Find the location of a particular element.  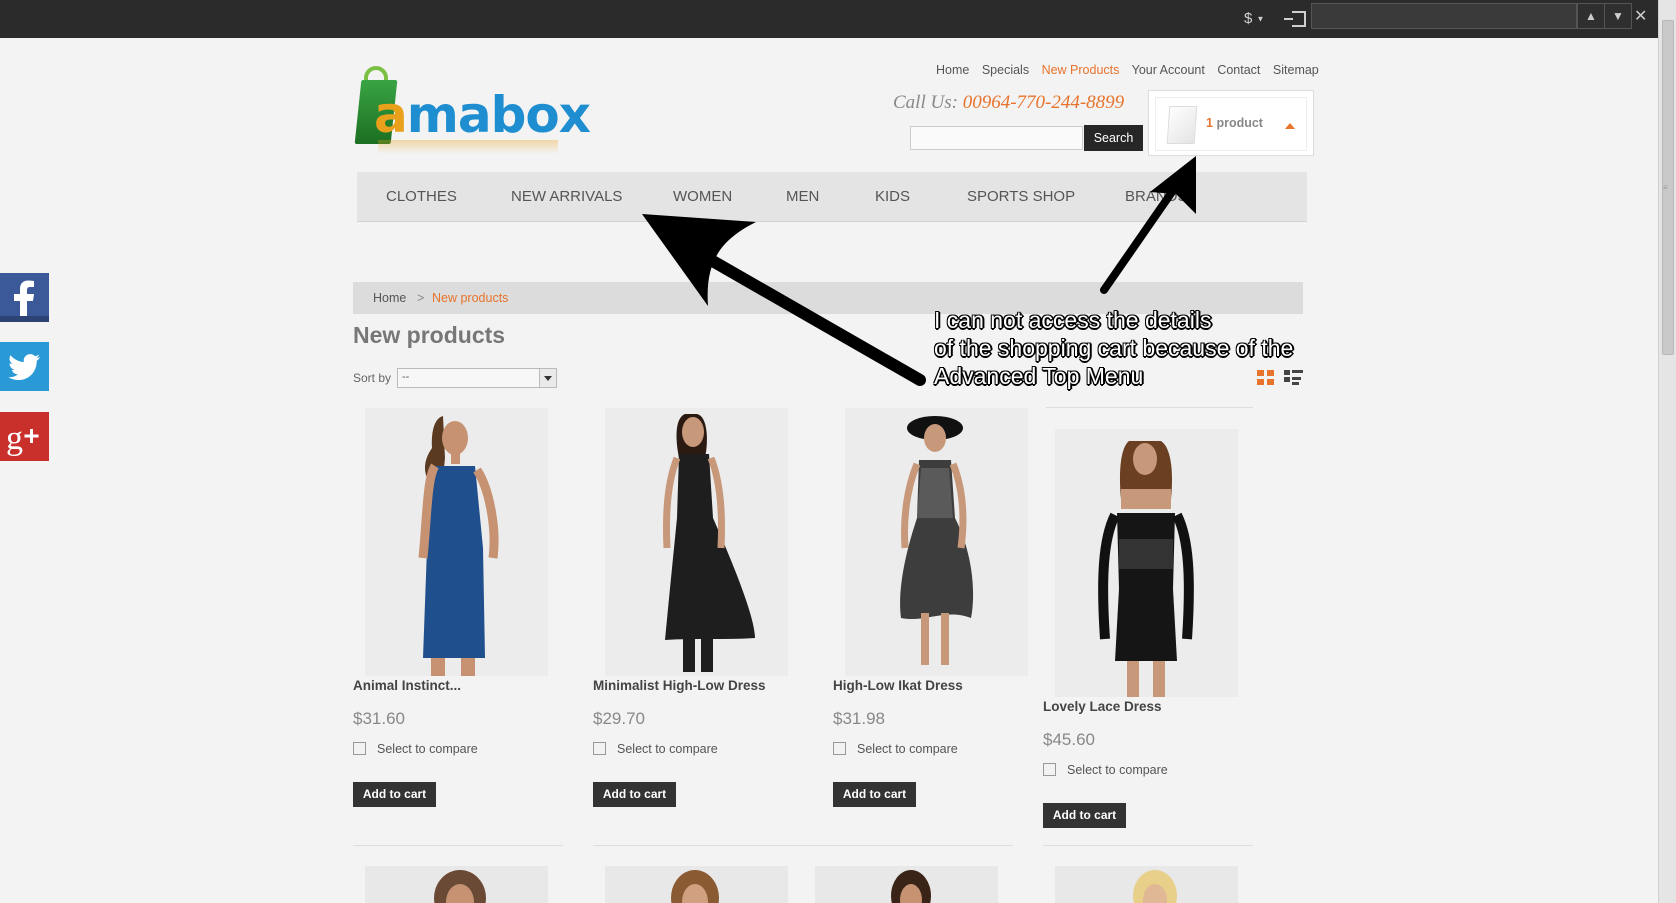

annotation-arrows is located at coordinates (919, 271).